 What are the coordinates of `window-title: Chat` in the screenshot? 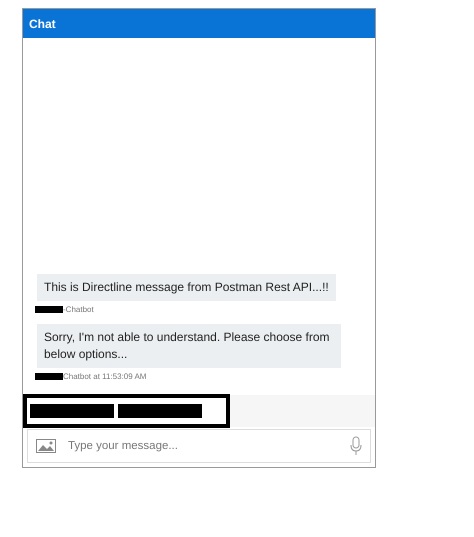 It's located at (42, 23).